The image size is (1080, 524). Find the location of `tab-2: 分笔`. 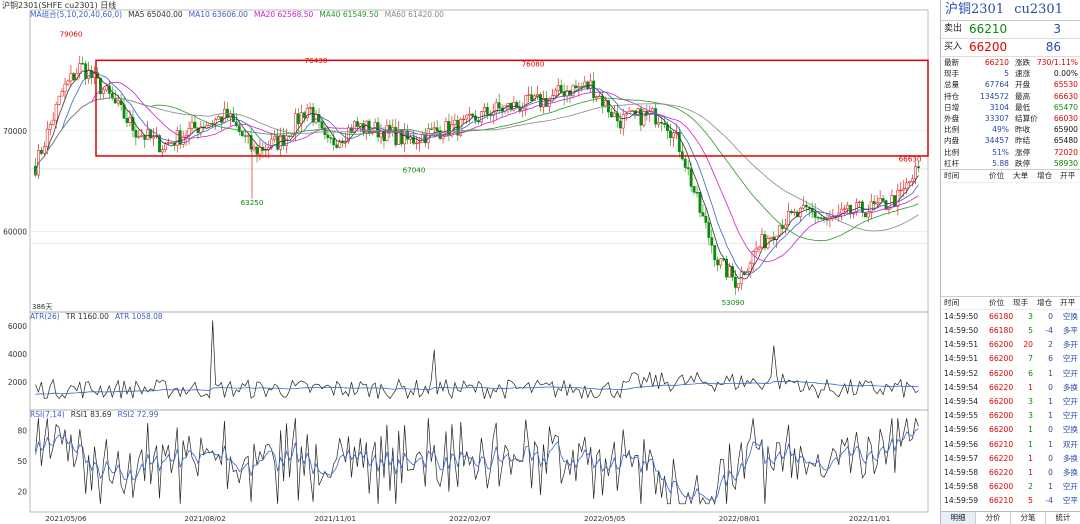

tab-2: 分笔 is located at coordinates (1028, 518).